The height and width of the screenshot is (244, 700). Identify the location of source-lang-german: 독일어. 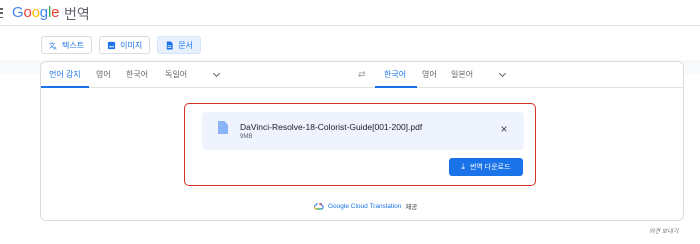
(176, 74).